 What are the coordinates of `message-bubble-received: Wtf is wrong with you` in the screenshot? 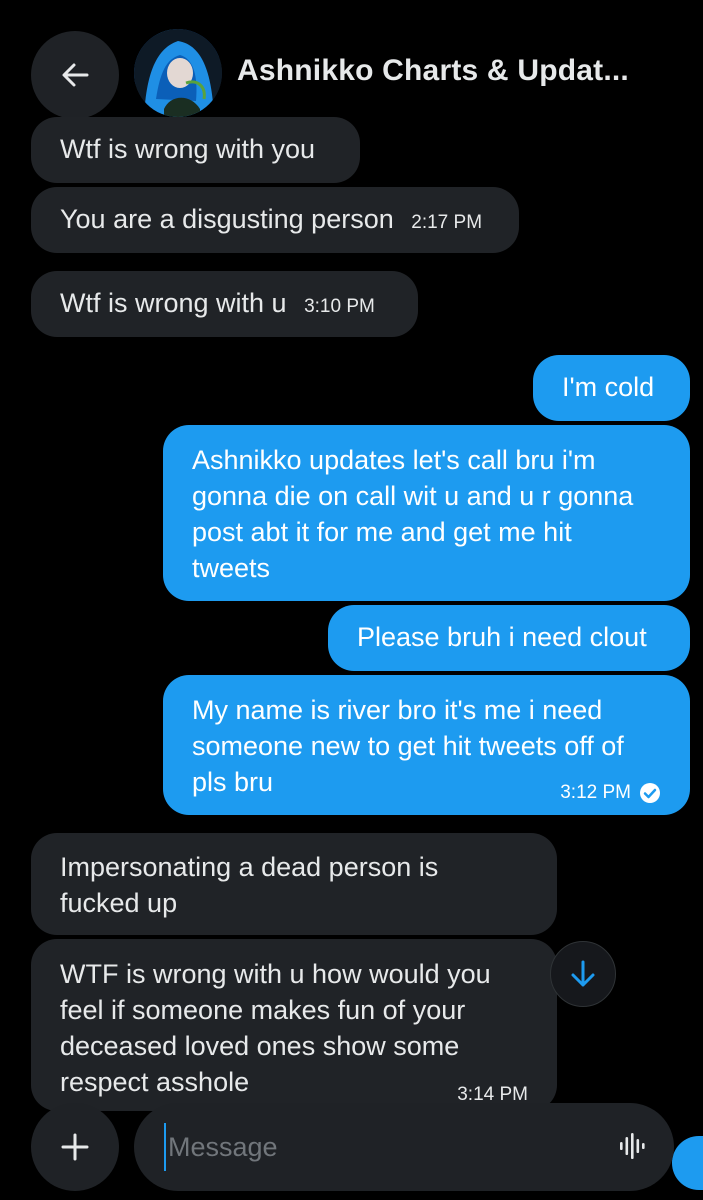 It's located at (195, 150).